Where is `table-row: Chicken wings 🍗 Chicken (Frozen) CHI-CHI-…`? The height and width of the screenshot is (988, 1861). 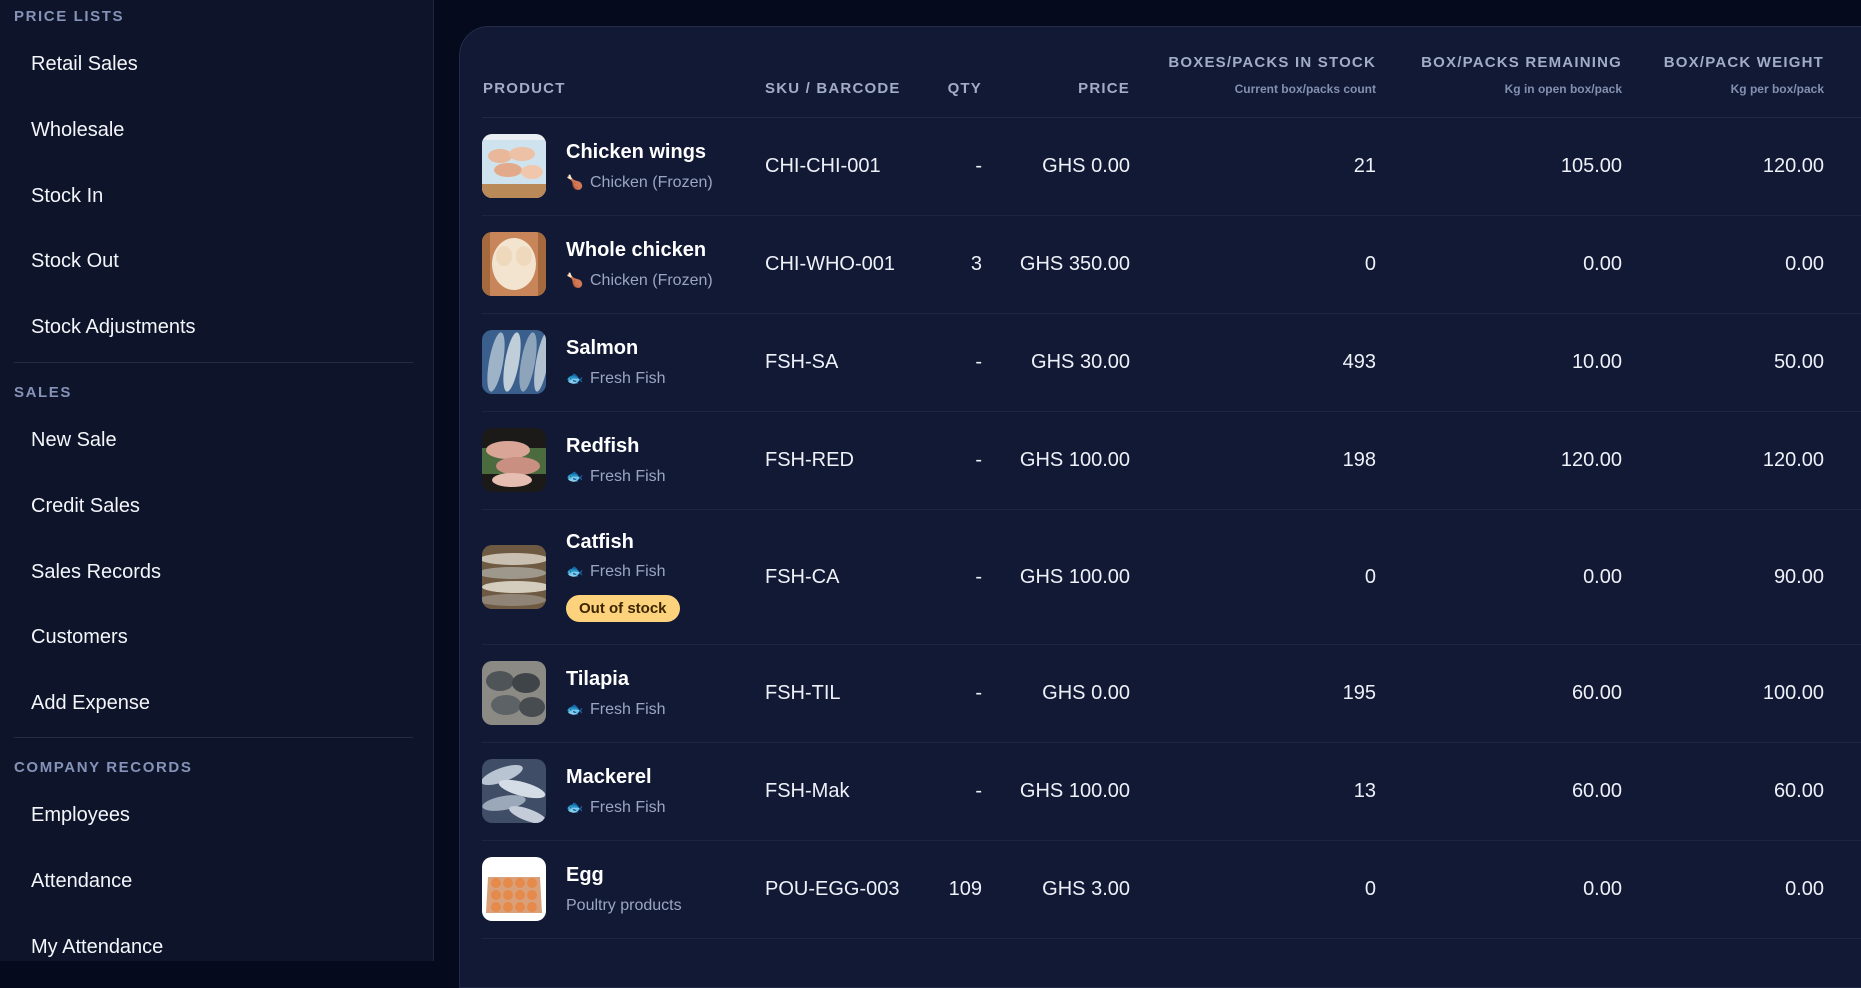 table-row: Chicken wings 🍗 Chicken (Frozen) CHI-CHI-… is located at coordinates (1171, 167).